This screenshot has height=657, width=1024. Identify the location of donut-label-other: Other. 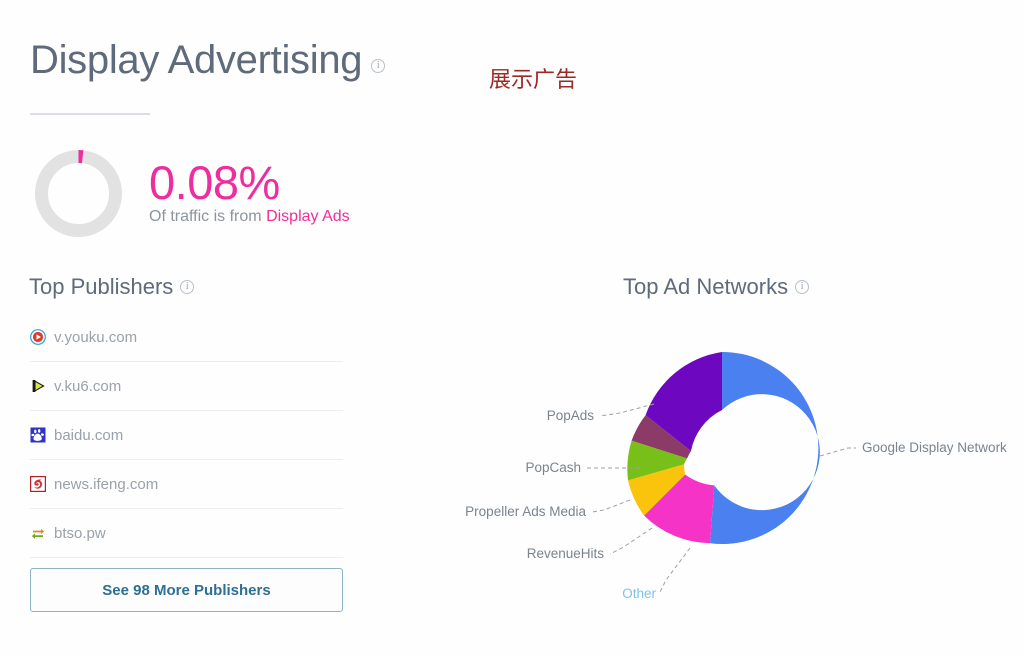
(639, 593).